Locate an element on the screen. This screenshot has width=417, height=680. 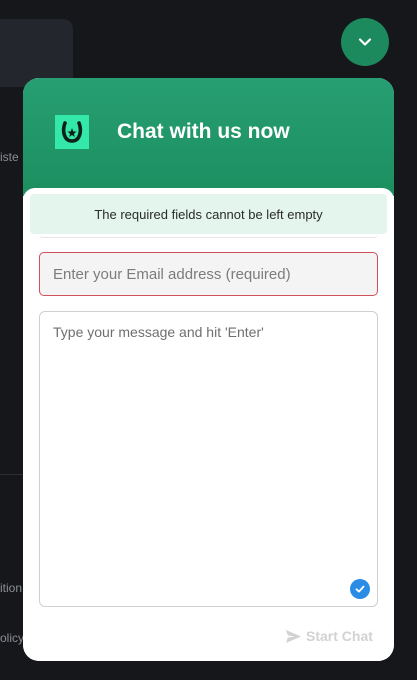
notice-shadow is located at coordinates (208, 236).